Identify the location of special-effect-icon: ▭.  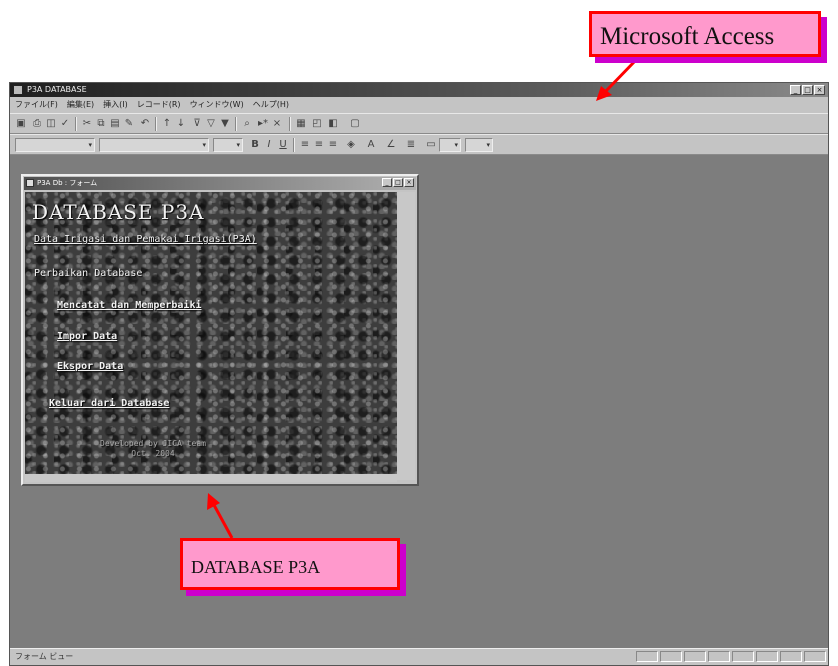
(431, 145).